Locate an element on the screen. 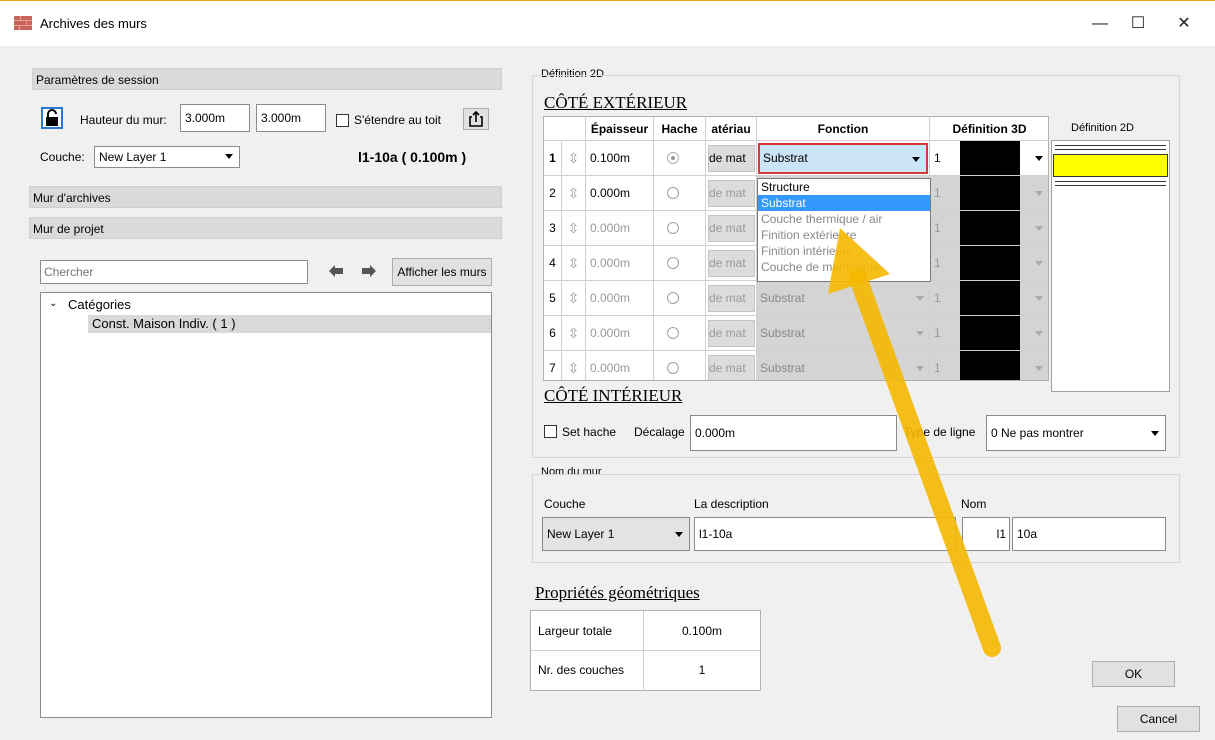  tree-root: Catégories is located at coordinates (99, 304).